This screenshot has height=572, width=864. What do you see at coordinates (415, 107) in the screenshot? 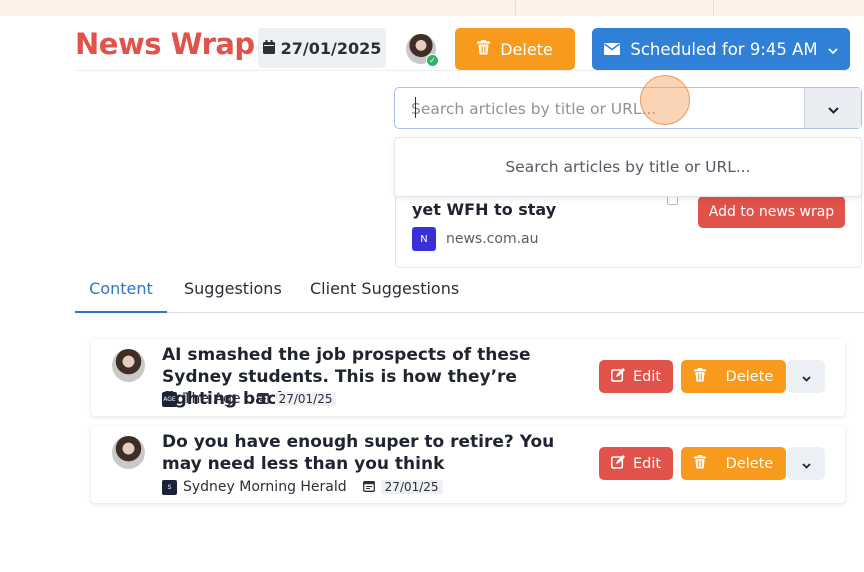
I see `text-caret` at bounding box center [415, 107].